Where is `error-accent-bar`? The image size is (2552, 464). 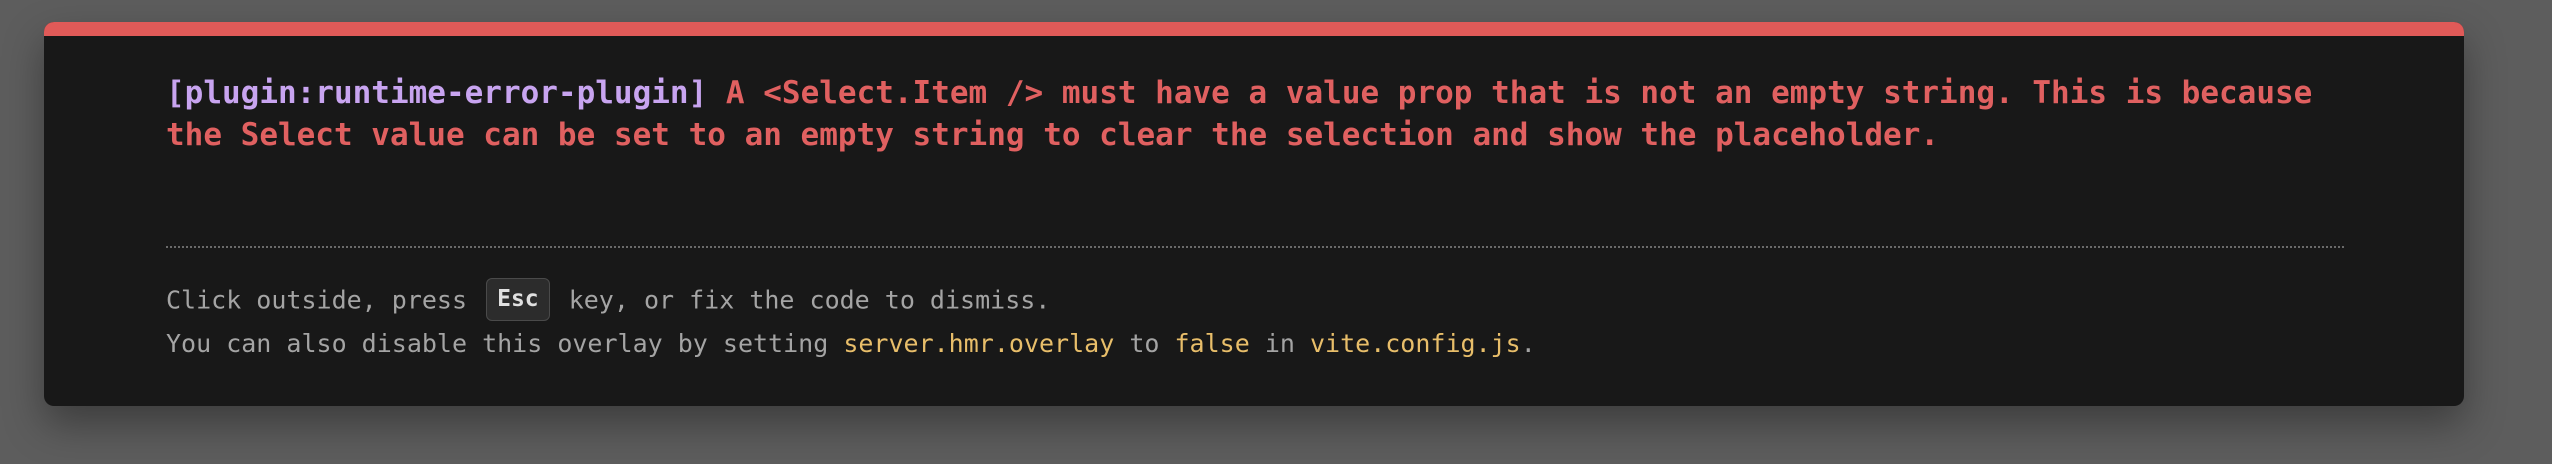
error-accent-bar is located at coordinates (1254, 29).